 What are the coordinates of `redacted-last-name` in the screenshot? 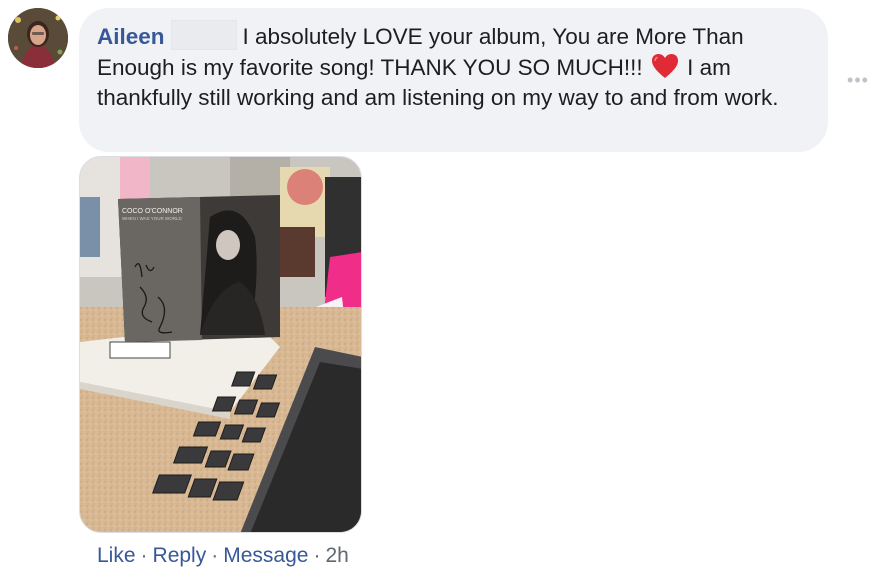 It's located at (203, 35).